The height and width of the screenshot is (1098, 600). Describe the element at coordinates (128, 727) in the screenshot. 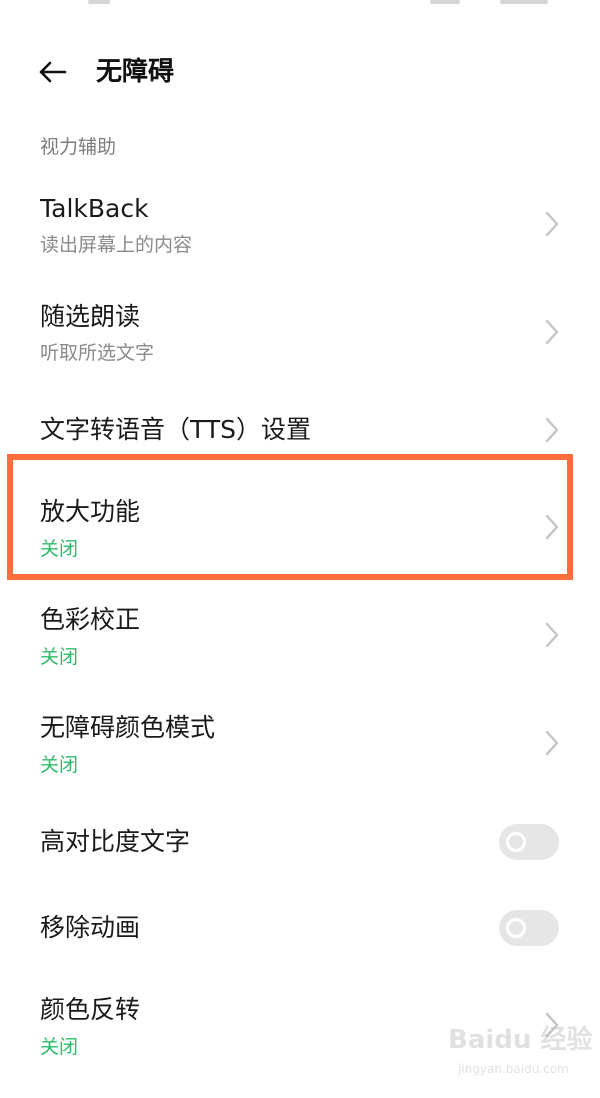

I see `item-title: 无障碍颜色模式` at that location.